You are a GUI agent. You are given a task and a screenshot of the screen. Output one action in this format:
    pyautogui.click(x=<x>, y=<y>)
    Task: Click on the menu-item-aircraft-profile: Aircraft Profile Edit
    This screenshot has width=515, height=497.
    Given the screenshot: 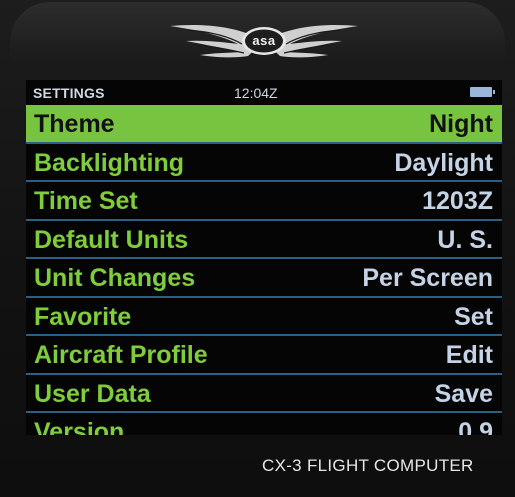 What is the action you would take?
    pyautogui.click(x=264, y=355)
    